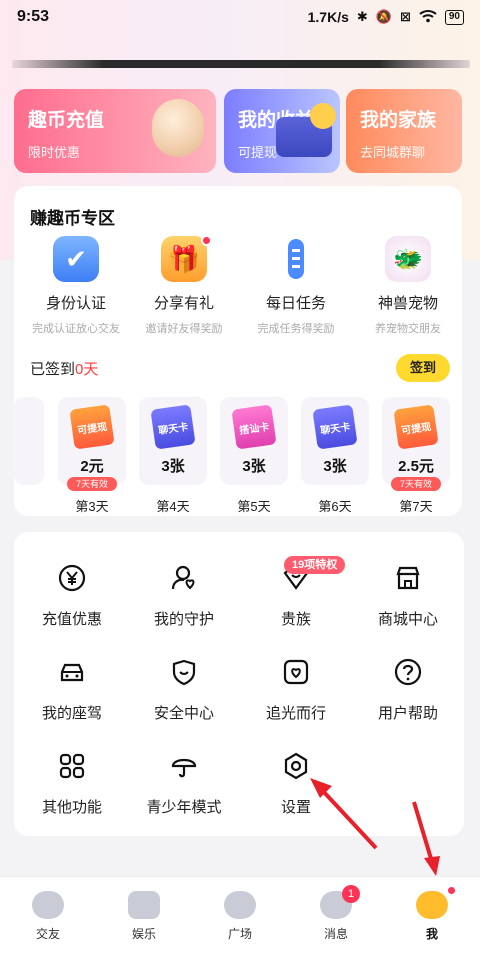 This screenshot has width=480, height=960. What do you see at coordinates (408, 595) in the screenshot?
I see `menu-store: 商城中心` at bounding box center [408, 595].